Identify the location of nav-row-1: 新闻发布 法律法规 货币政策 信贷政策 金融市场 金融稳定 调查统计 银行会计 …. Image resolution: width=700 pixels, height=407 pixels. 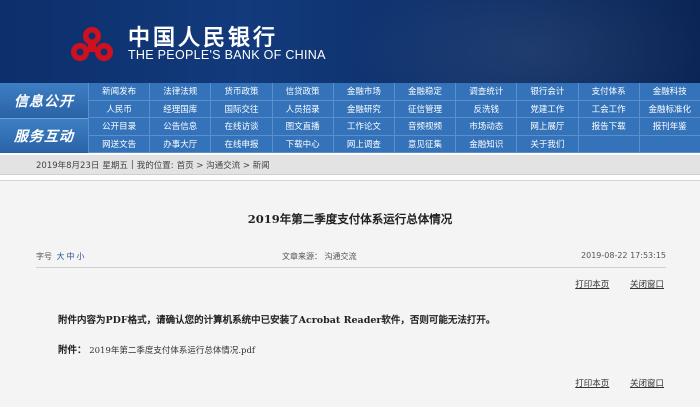
(394, 92).